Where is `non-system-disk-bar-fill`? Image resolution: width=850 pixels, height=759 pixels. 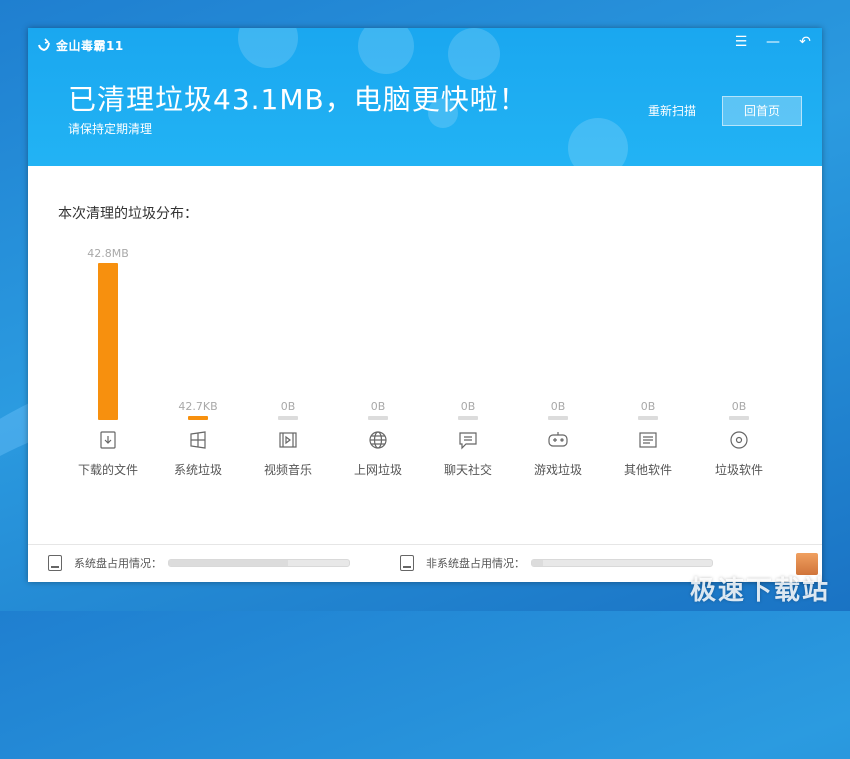 non-system-disk-bar-fill is located at coordinates (537, 563).